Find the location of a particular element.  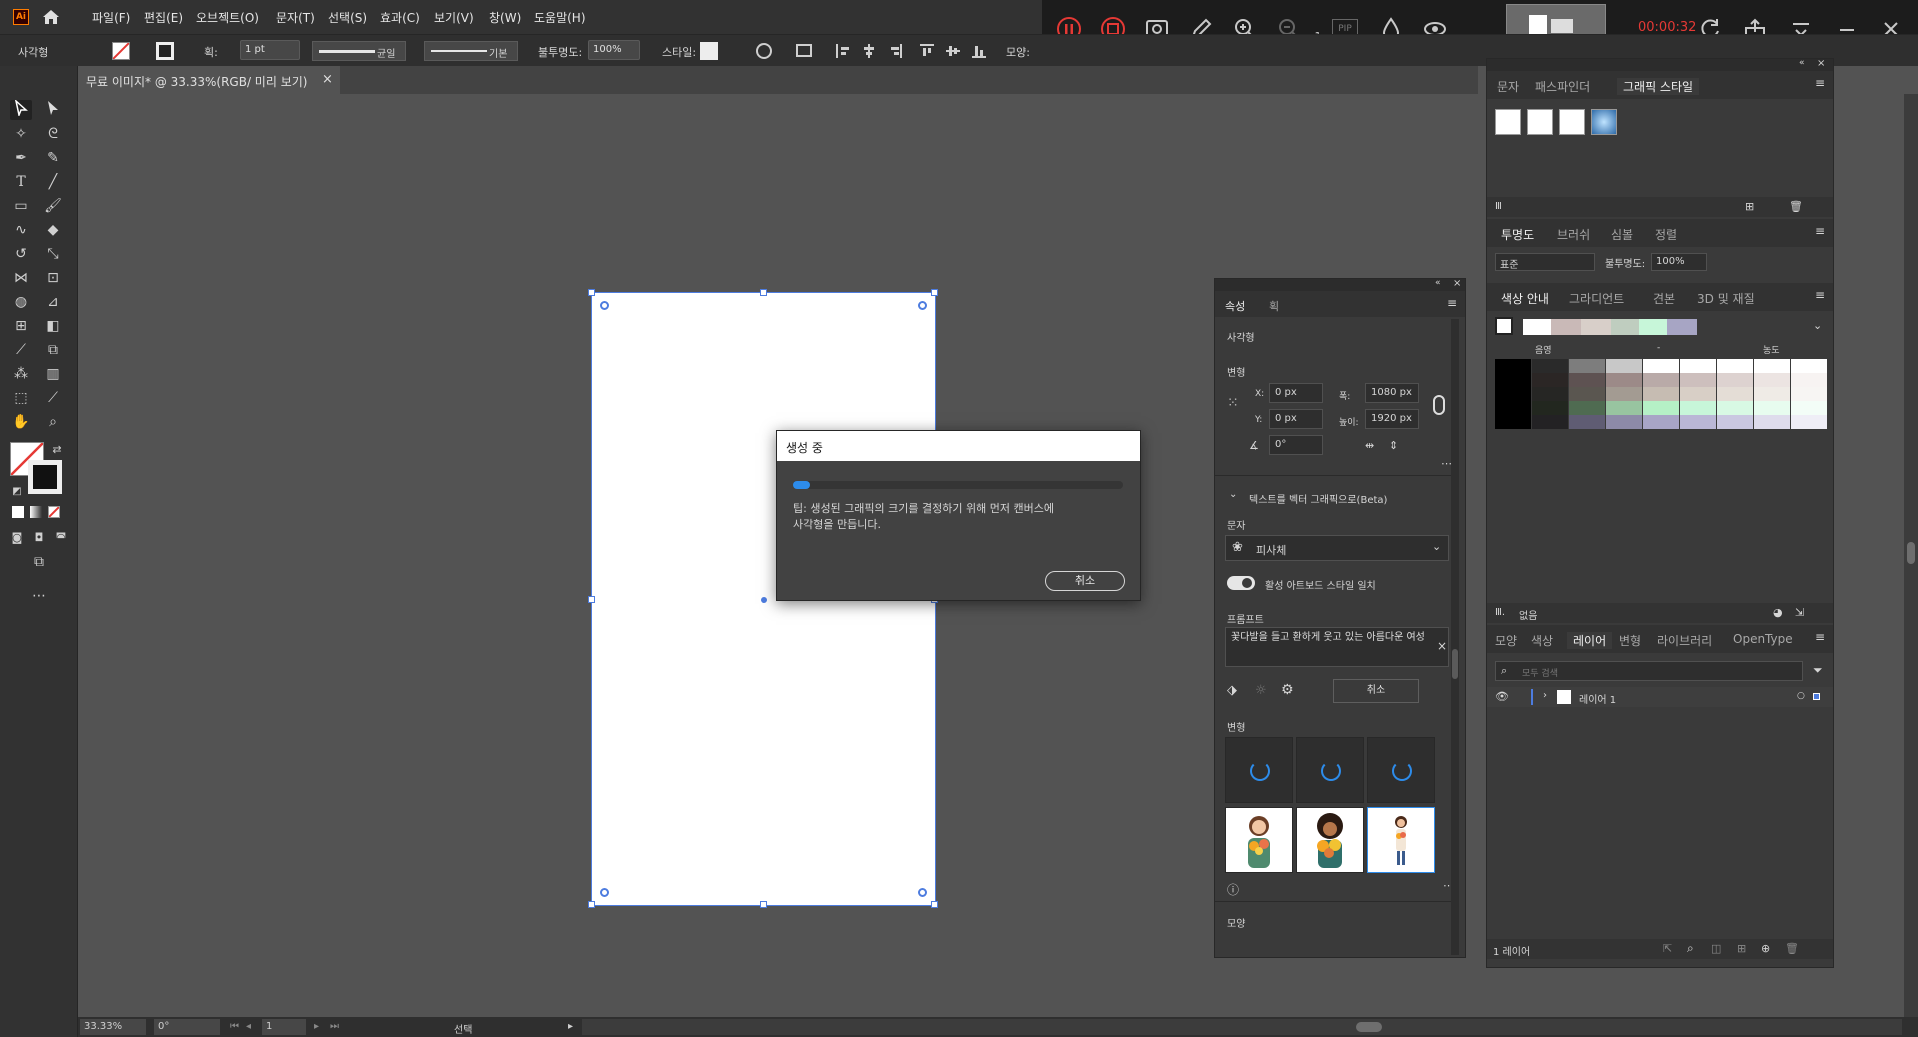

line-tool-icon: ╱ is located at coordinates (53, 182).